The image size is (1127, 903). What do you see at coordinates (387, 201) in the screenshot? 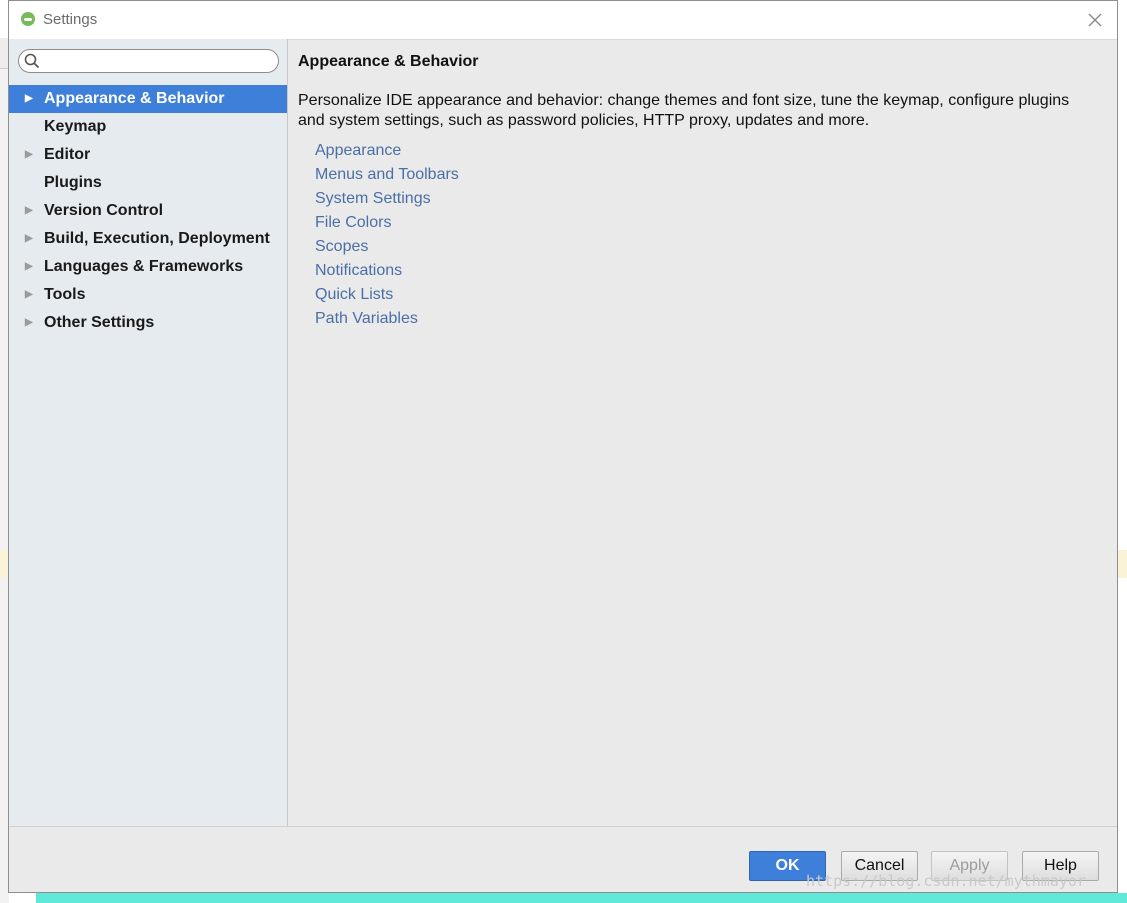
I see `subpage-link: System Settings` at bounding box center [387, 201].